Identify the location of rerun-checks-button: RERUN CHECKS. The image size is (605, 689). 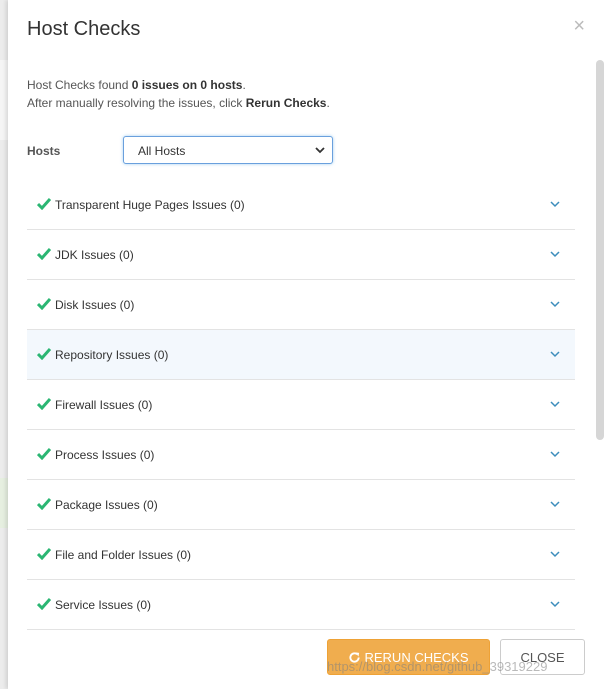
(408, 657).